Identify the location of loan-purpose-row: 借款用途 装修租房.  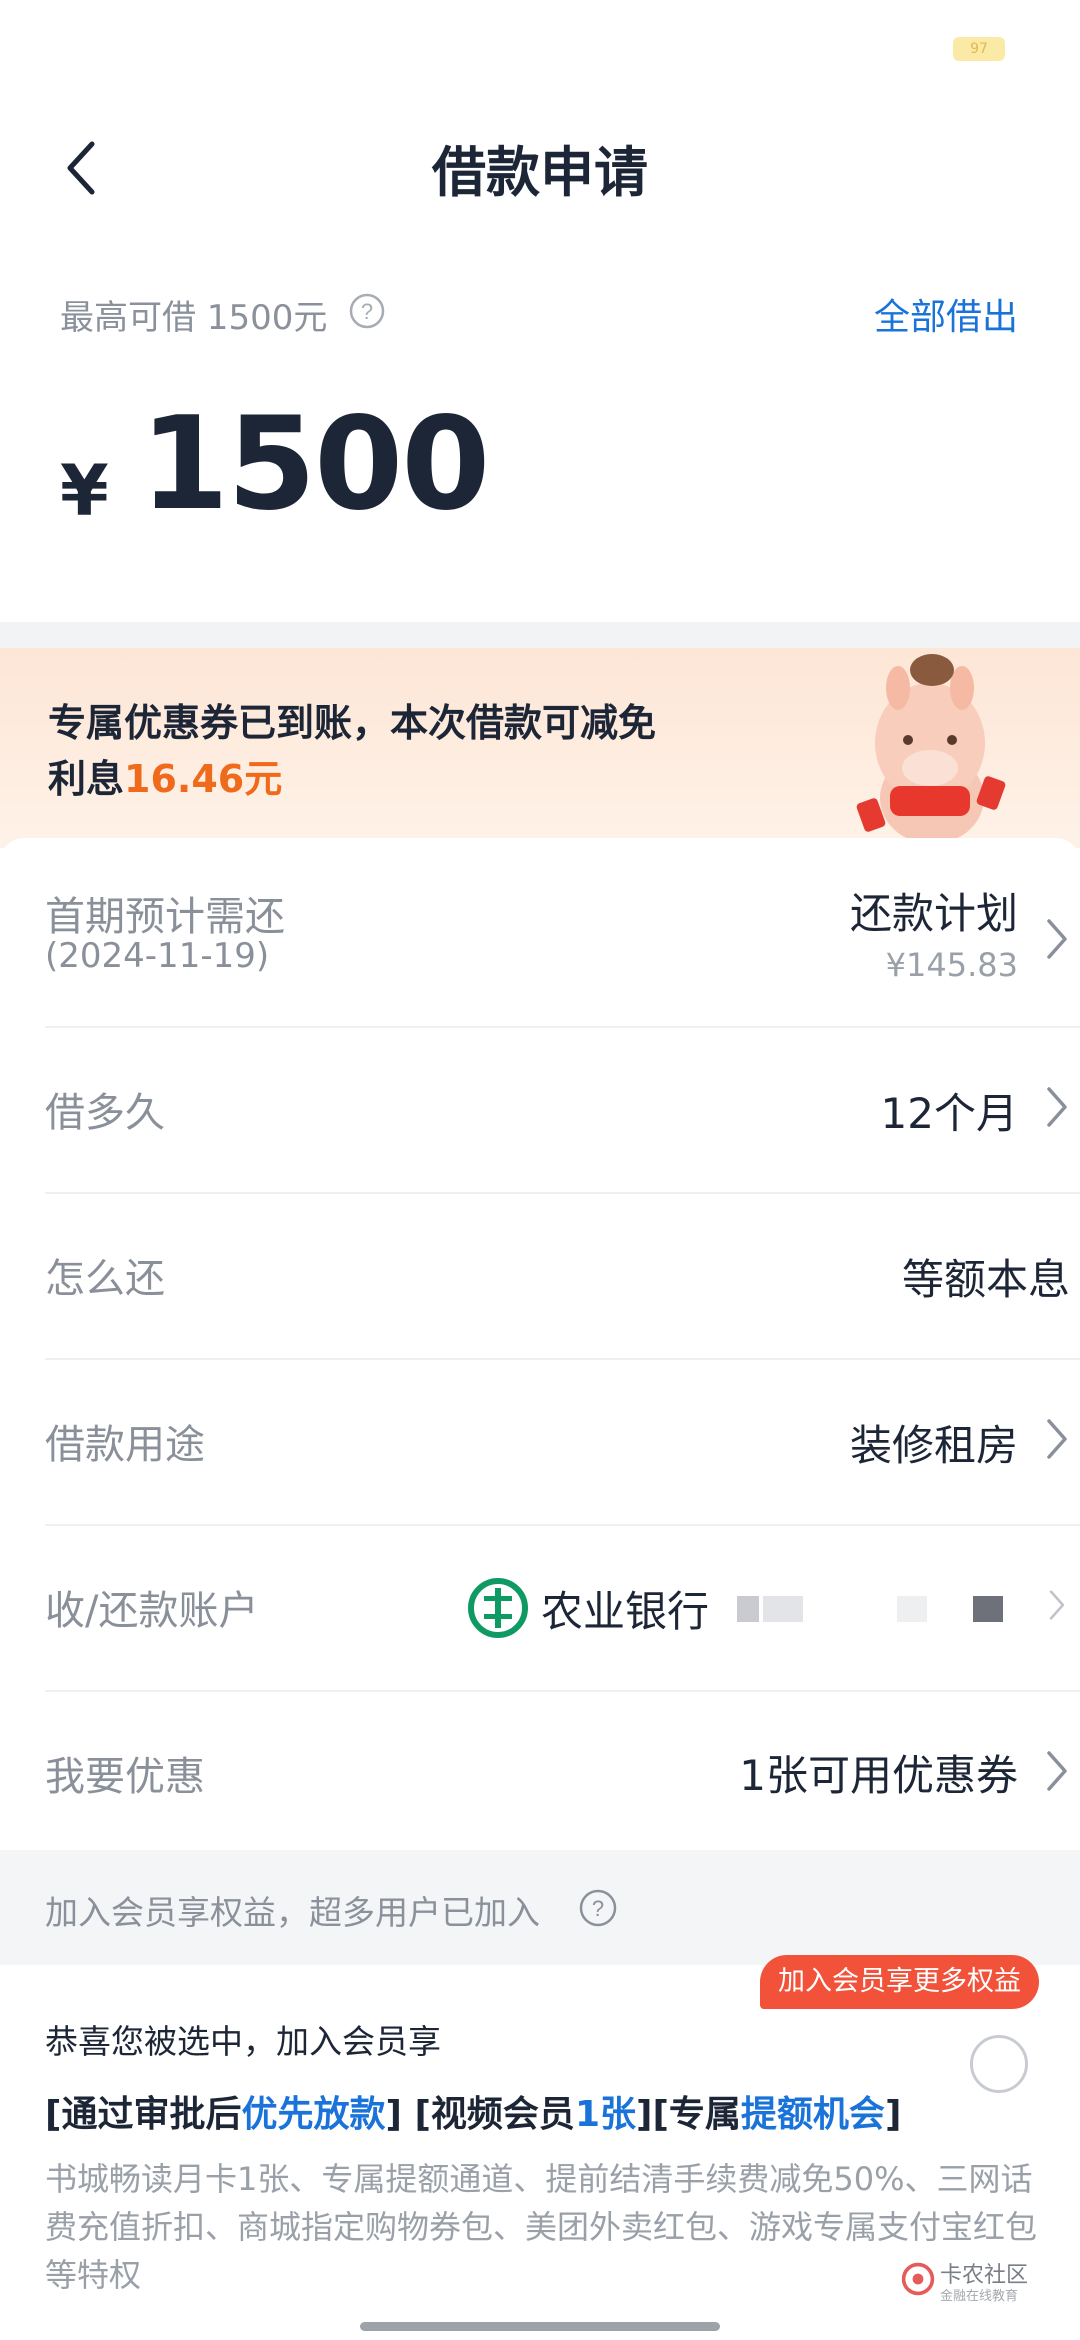
(562, 1443).